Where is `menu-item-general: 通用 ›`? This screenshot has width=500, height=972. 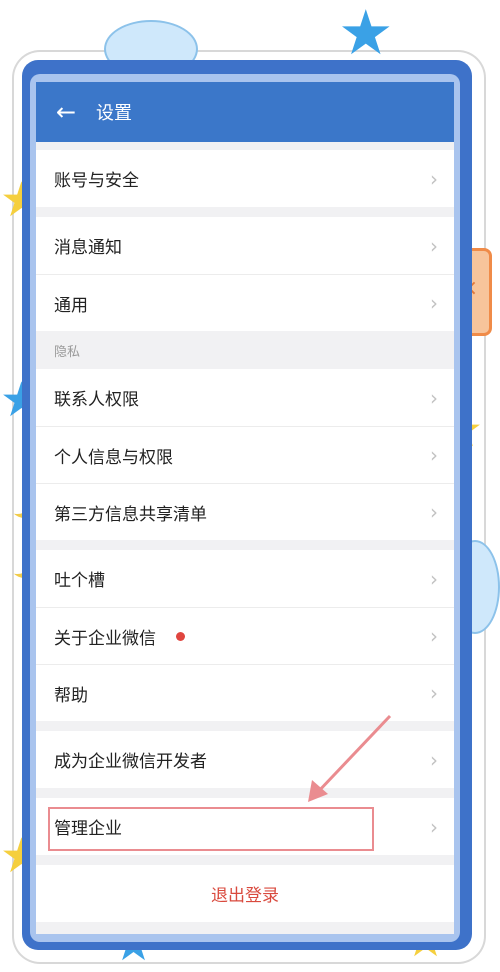
menu-item-general: 通用 › is located at coordinates (245, 302).